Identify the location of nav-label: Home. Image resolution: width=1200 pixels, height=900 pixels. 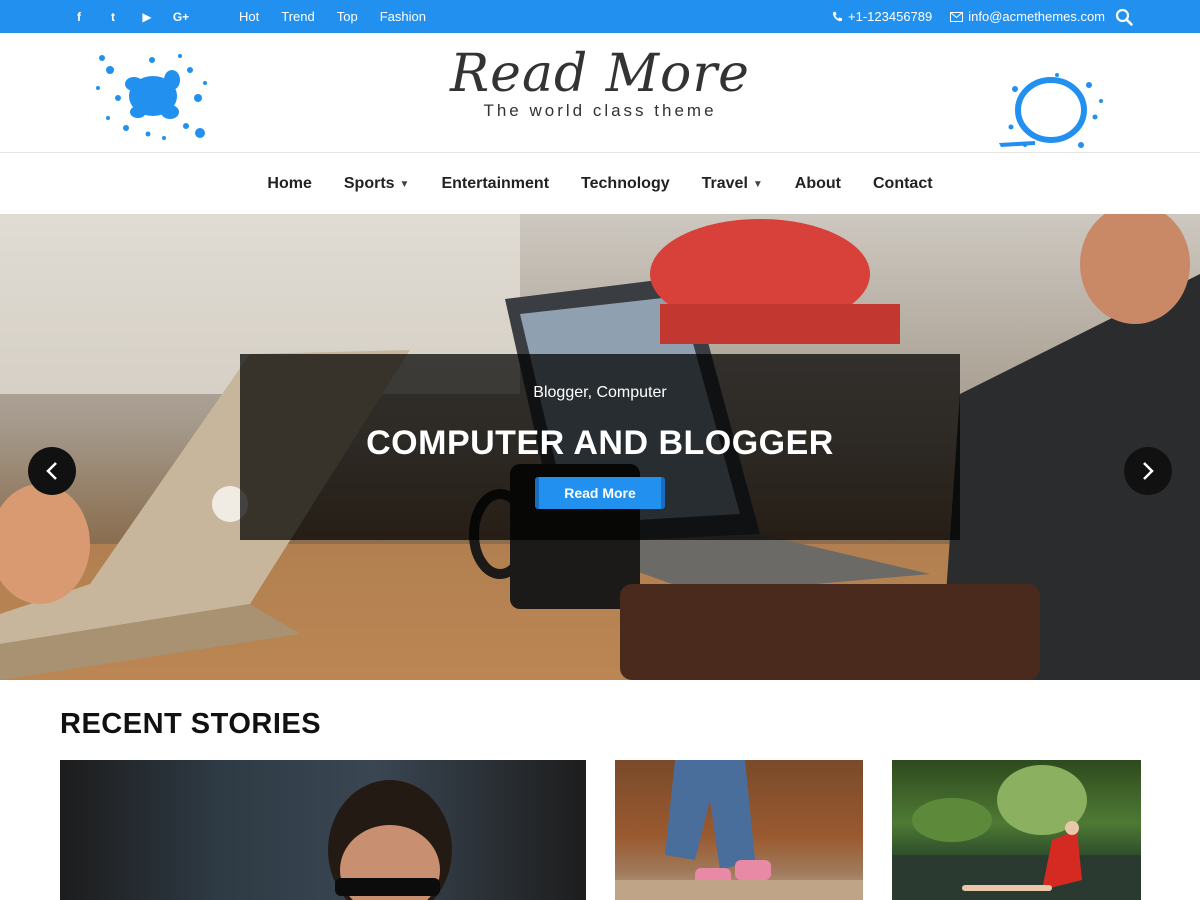
(289, 183).